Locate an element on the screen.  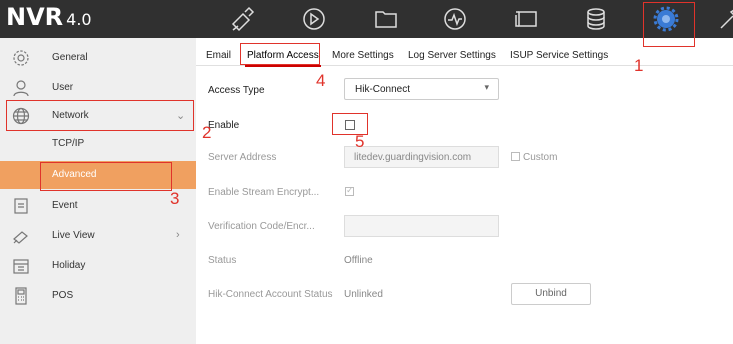
live-view-camera-icon is located at coordinates (242, 19).